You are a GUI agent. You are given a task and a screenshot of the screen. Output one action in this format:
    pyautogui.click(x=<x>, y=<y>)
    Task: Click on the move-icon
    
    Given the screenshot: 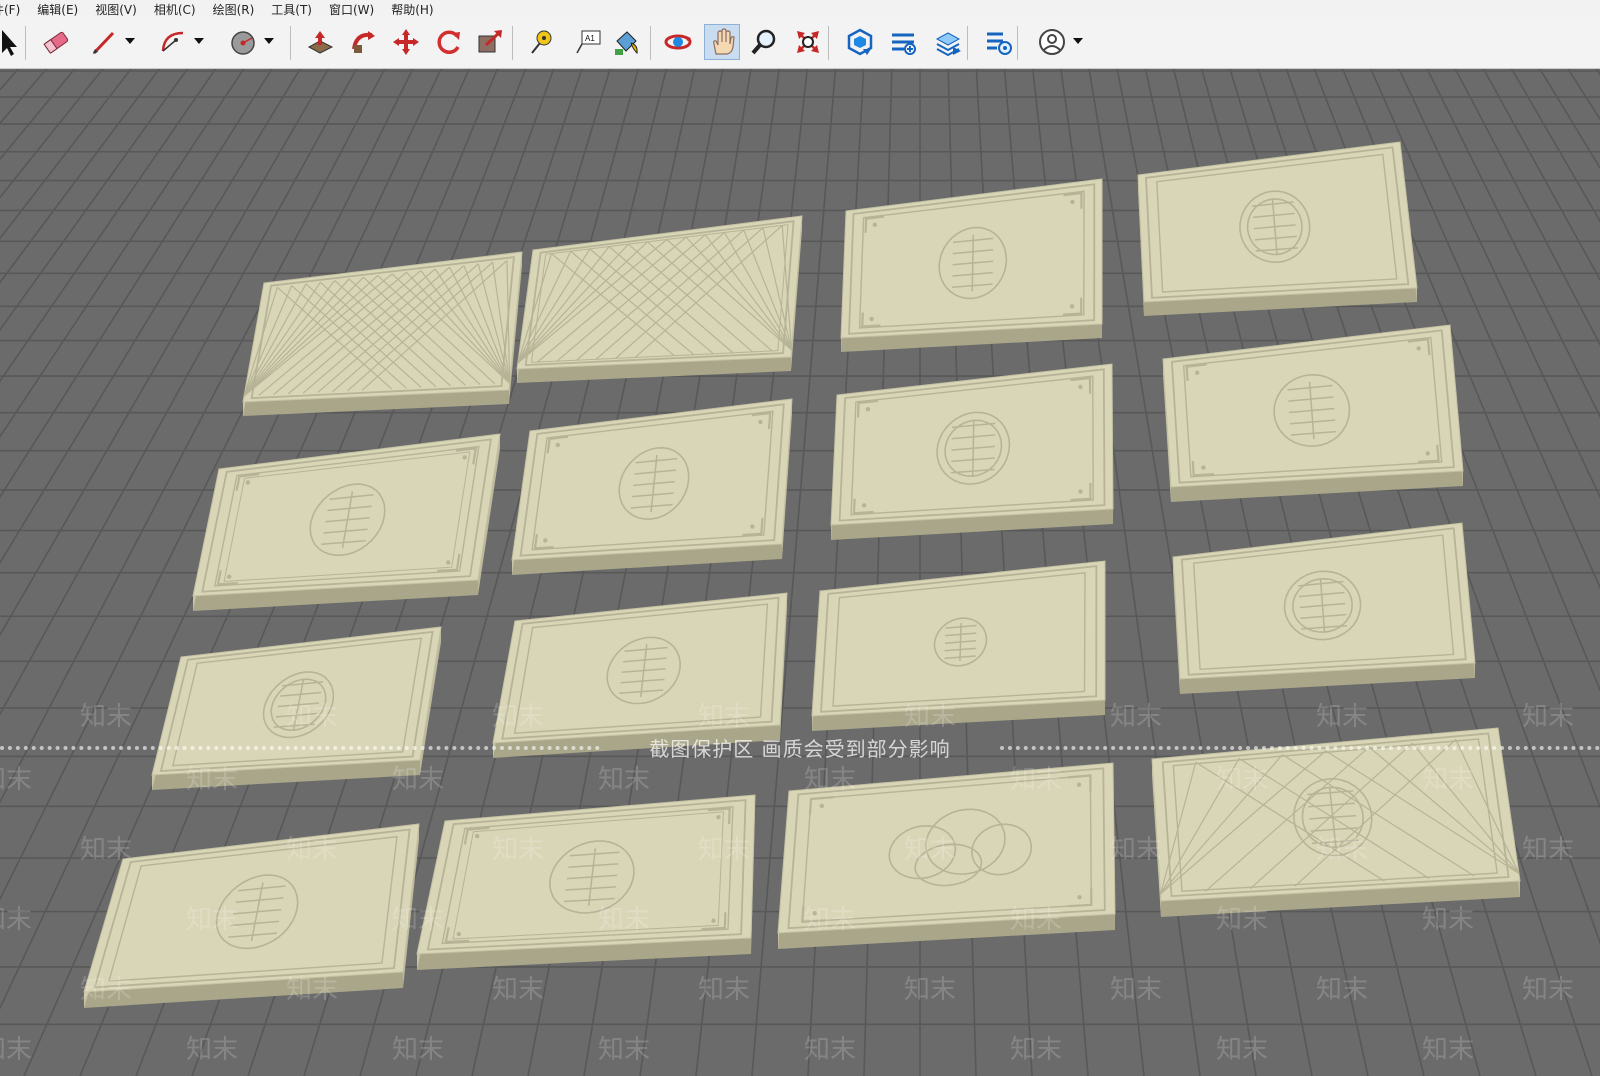 What is the action you would take?
    pyautogui.click(x=406, y=42)
    